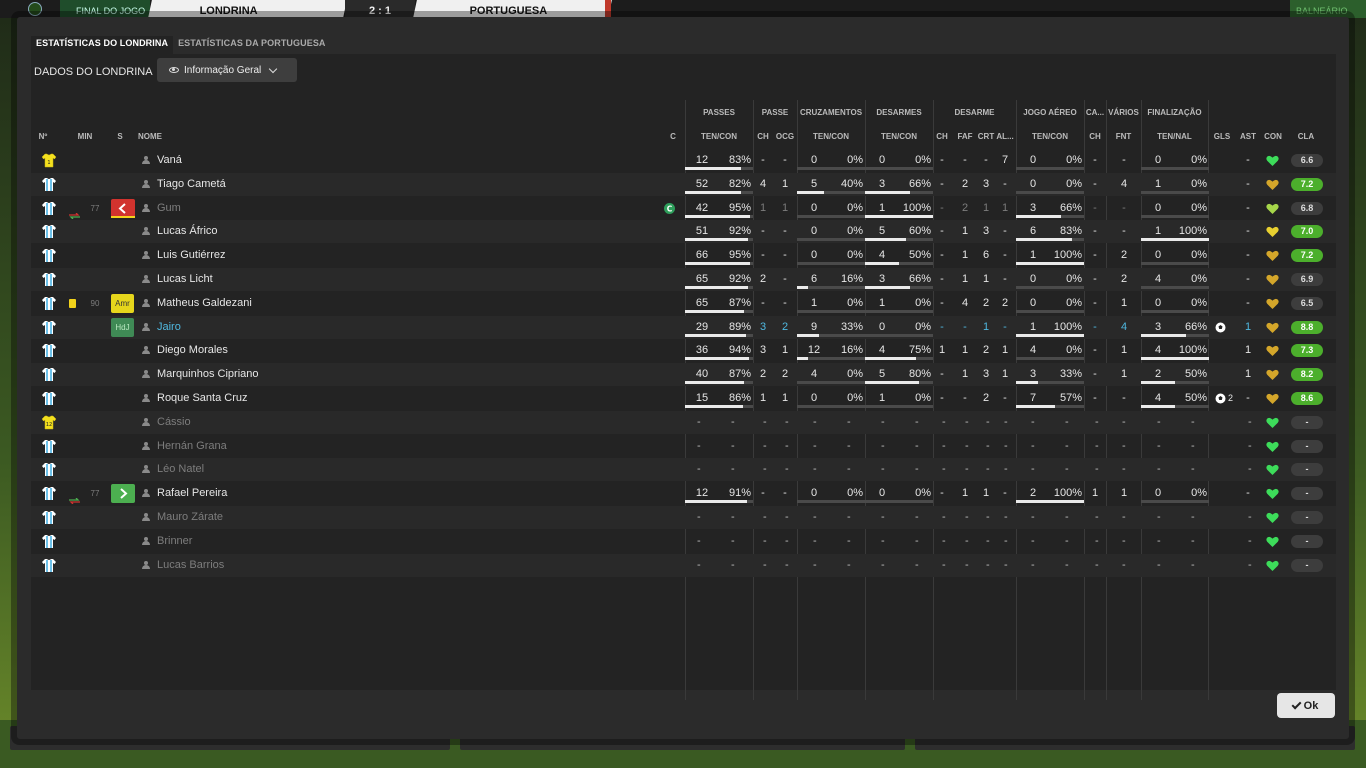  Describe the element at coordinates (965, 493) in the screenshot. I see `tackle-faf: 1` at that location.